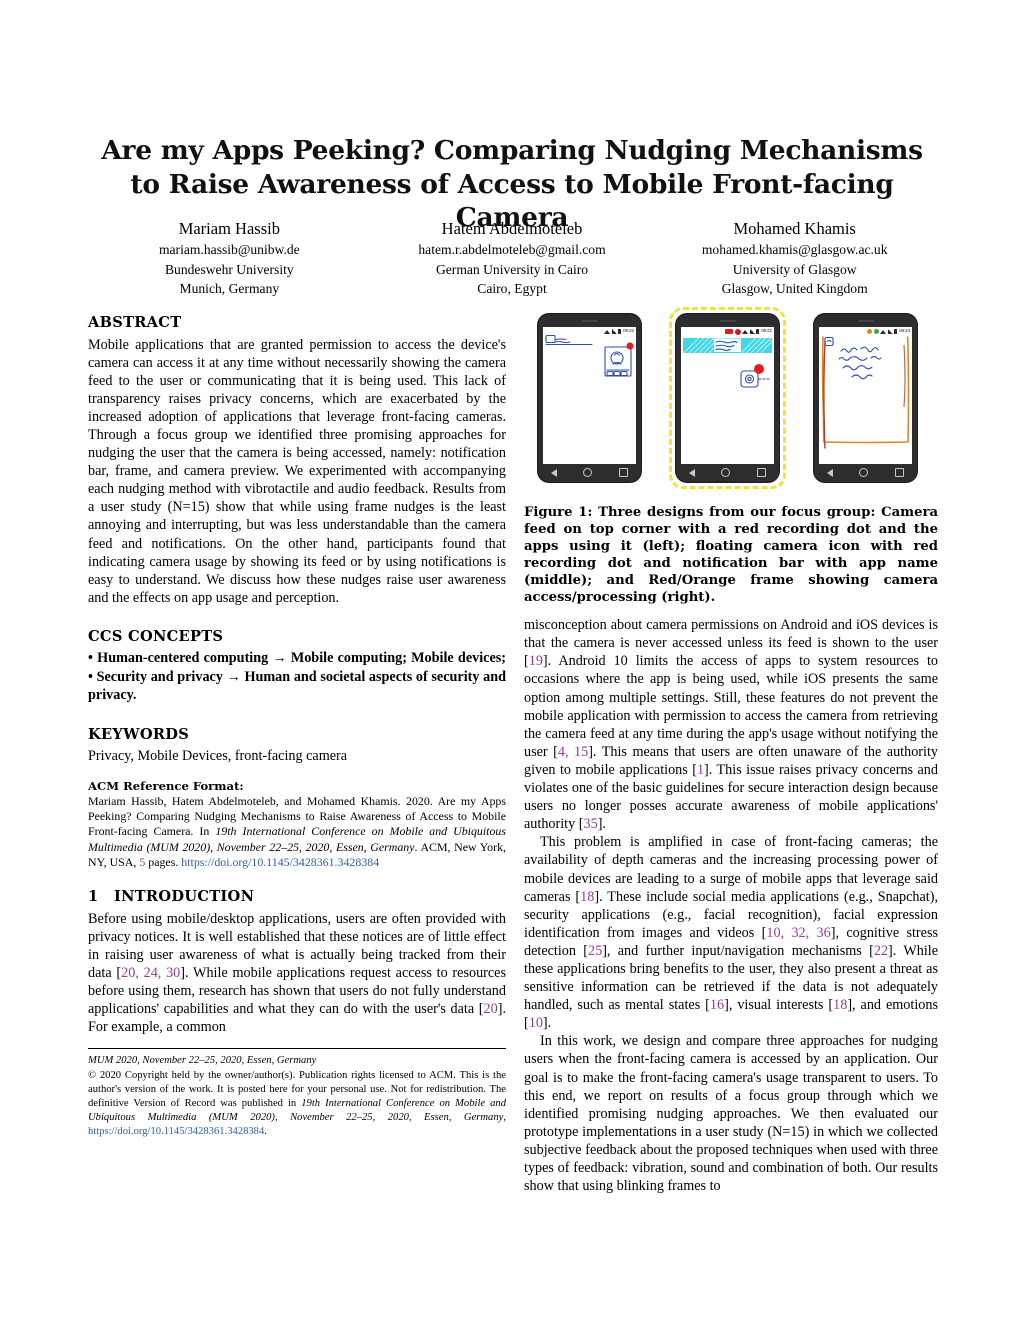 This screenshot has width=1020, height=1320. Describe the element at coordinates (794, 228) in the screenshot. I see `author-name: Mohamed Khamis` at that location.